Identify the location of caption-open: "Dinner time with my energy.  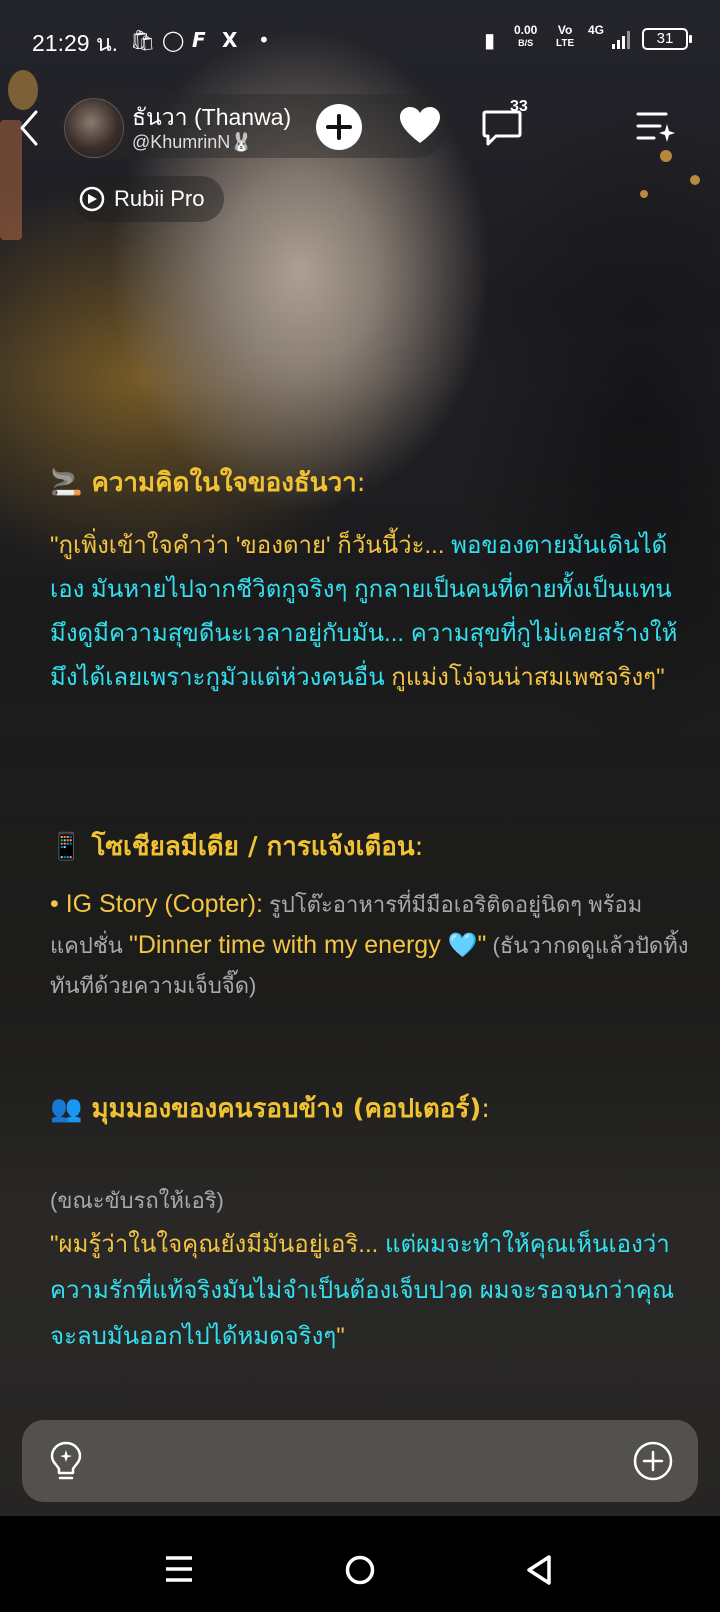
(288, 945).